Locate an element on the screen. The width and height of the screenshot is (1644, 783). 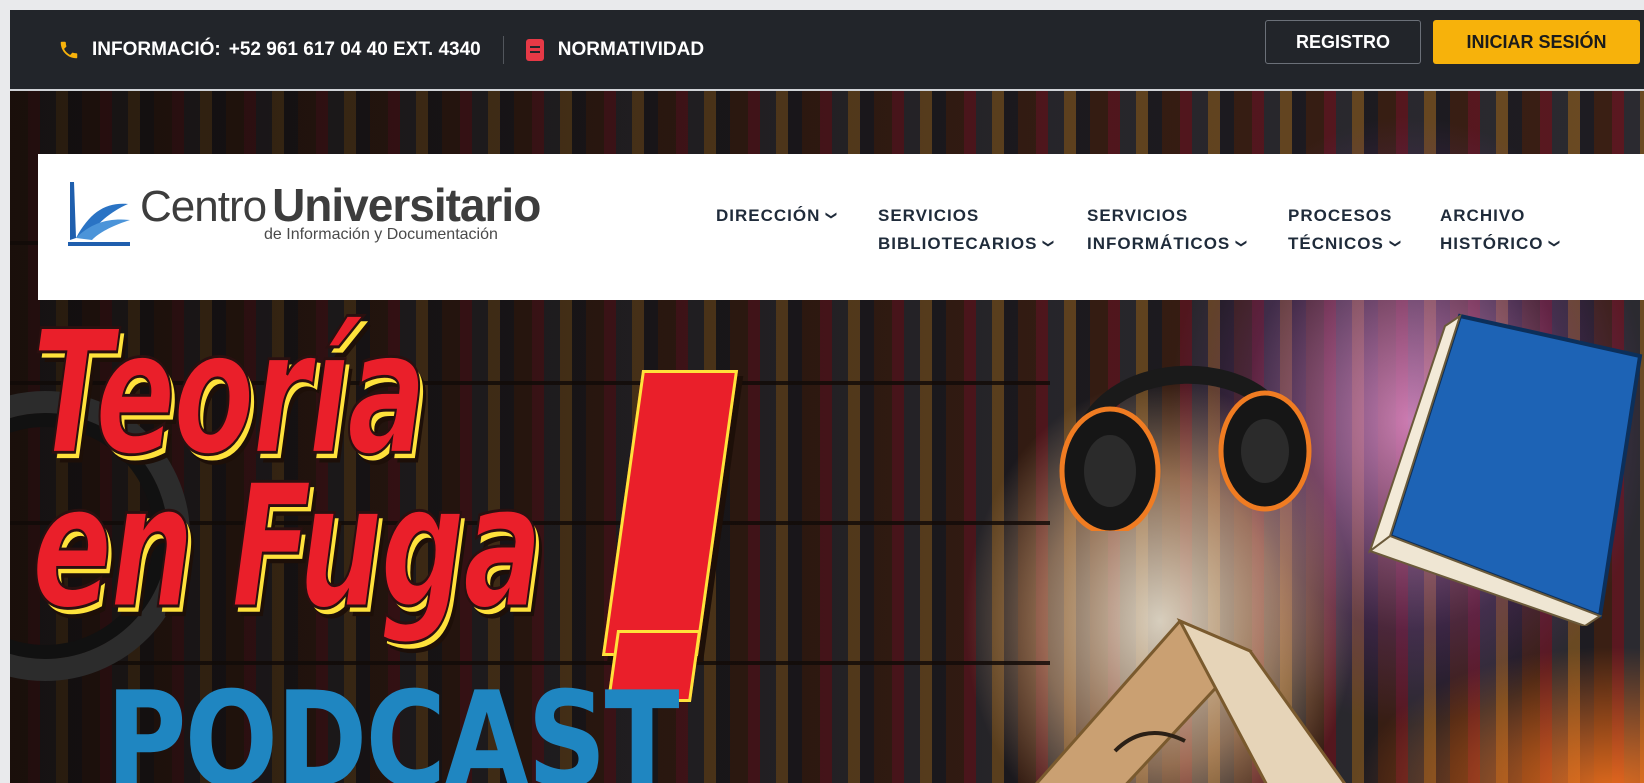
nav-servicios-informaticos: SERVICIOS INFORMÁTICOS ❯ is located at coordinates (1167, 231).